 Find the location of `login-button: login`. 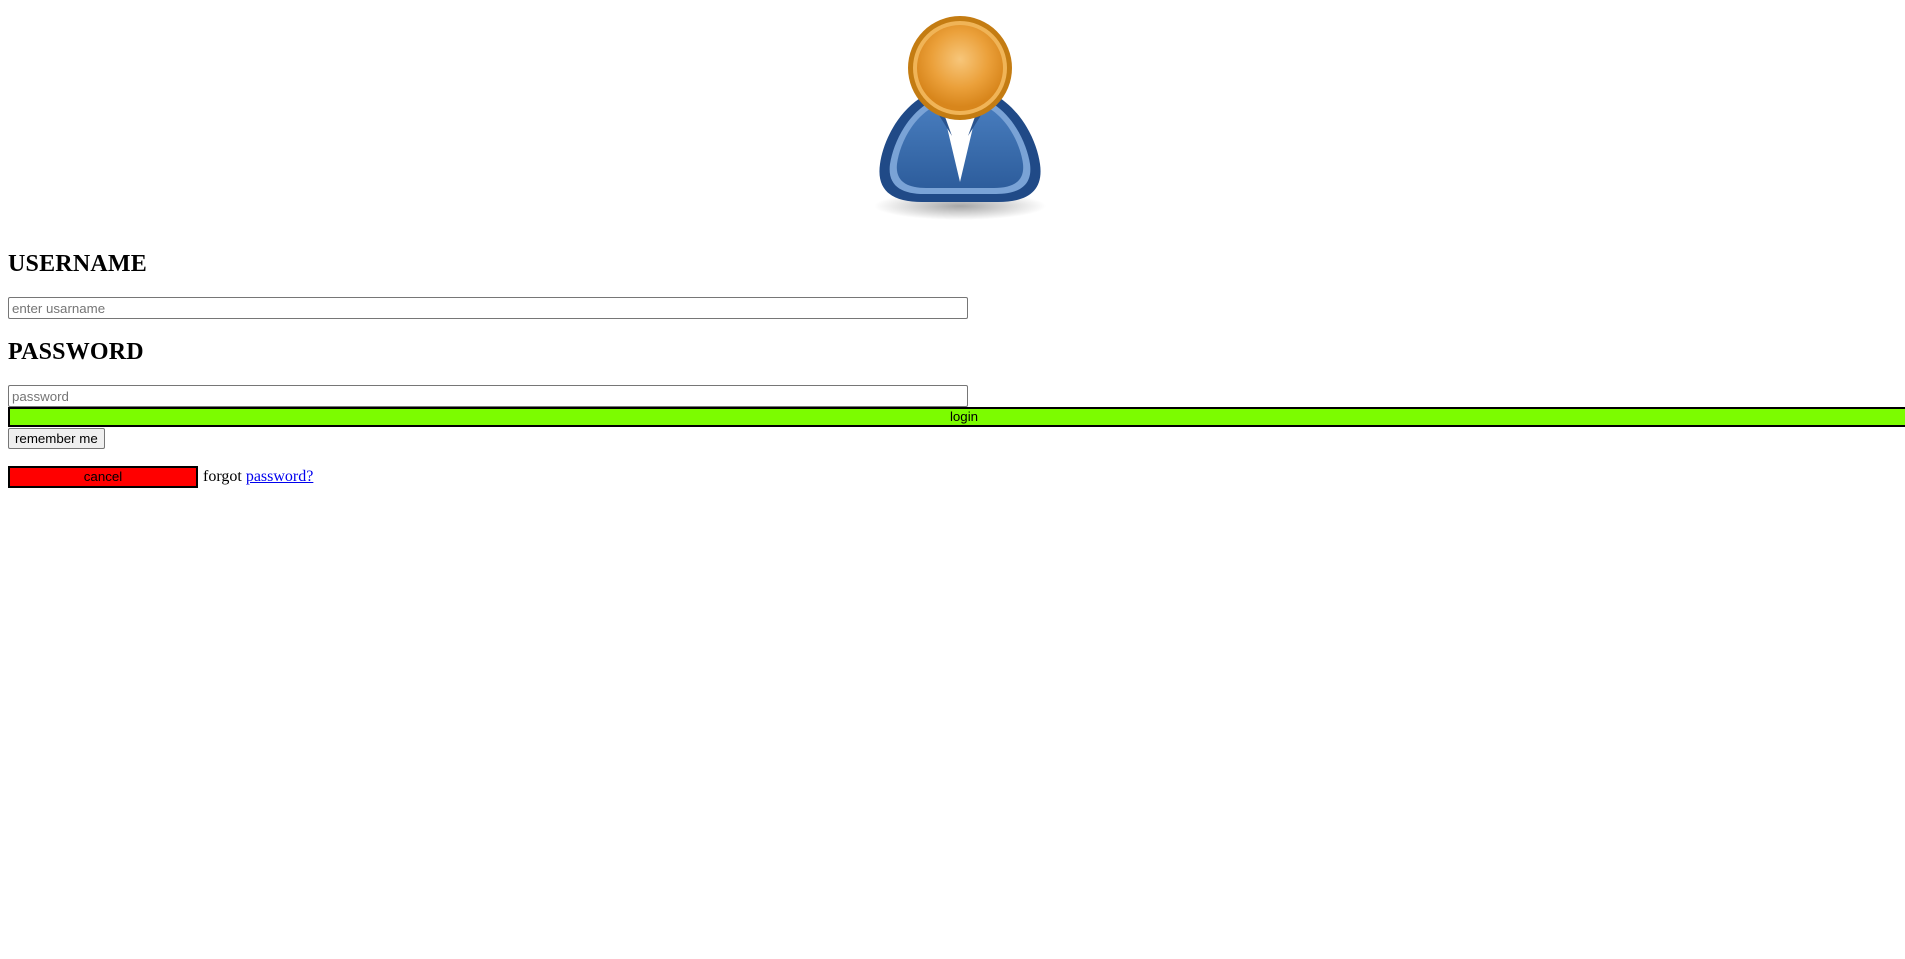

login-button: login is located at coordinates (956, 417).